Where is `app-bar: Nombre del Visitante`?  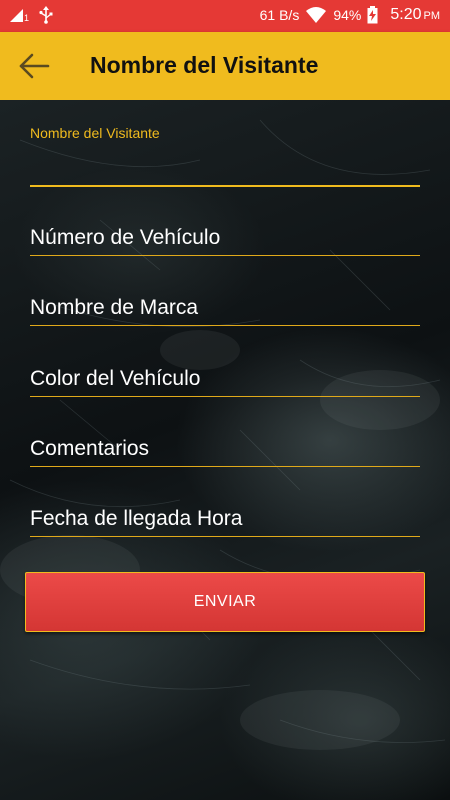
app-bar: Nombre del Visitante is located at coordinates (225, 66).